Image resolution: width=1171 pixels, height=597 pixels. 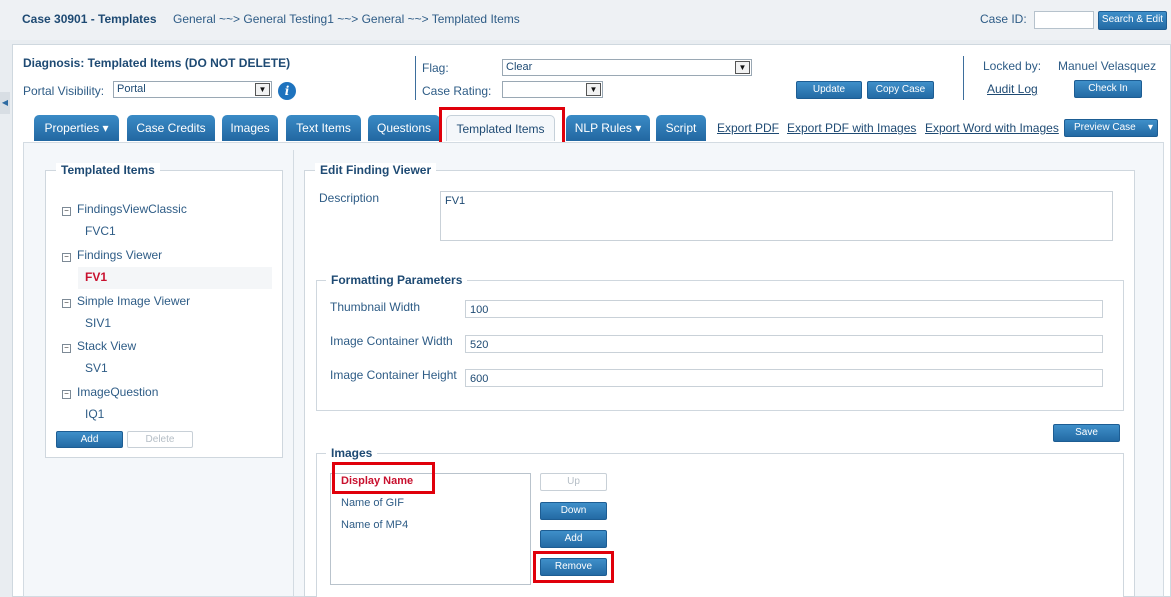 What do you see at coordinates (192, 89) in the screenshot?
I see `portal-visibility-select: Portal ▼` at bounding box center [192, 89].